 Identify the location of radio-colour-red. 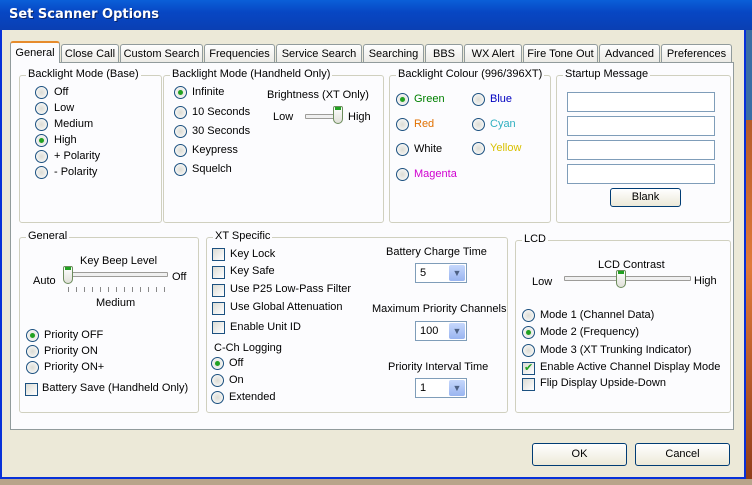
(402, 124).